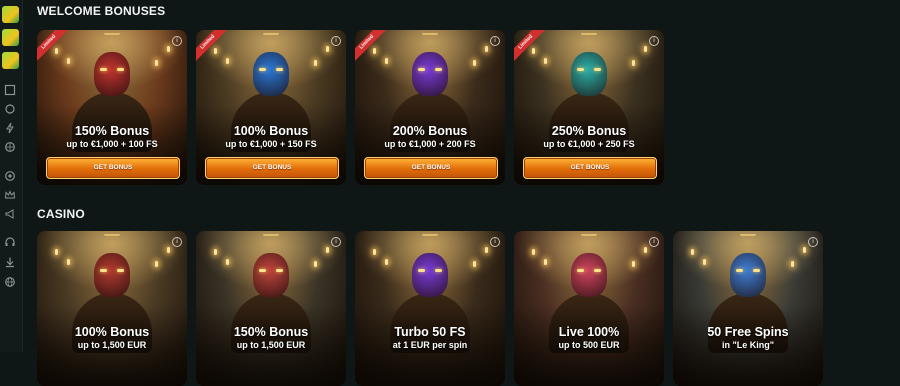 This screenshot has width=900, height=386. What do you see at coordinates (101, 11) in the screenshot?
I see `welcome-bonuses-title: WELCOME BONUSES` at bounding box center [101, 11].